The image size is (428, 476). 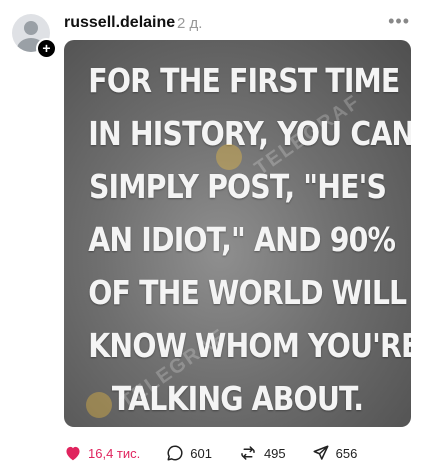 What do you see at coordinates (346, 453) in the screenshot?
I see `share-count: 656` at bounding box center [346, 453].